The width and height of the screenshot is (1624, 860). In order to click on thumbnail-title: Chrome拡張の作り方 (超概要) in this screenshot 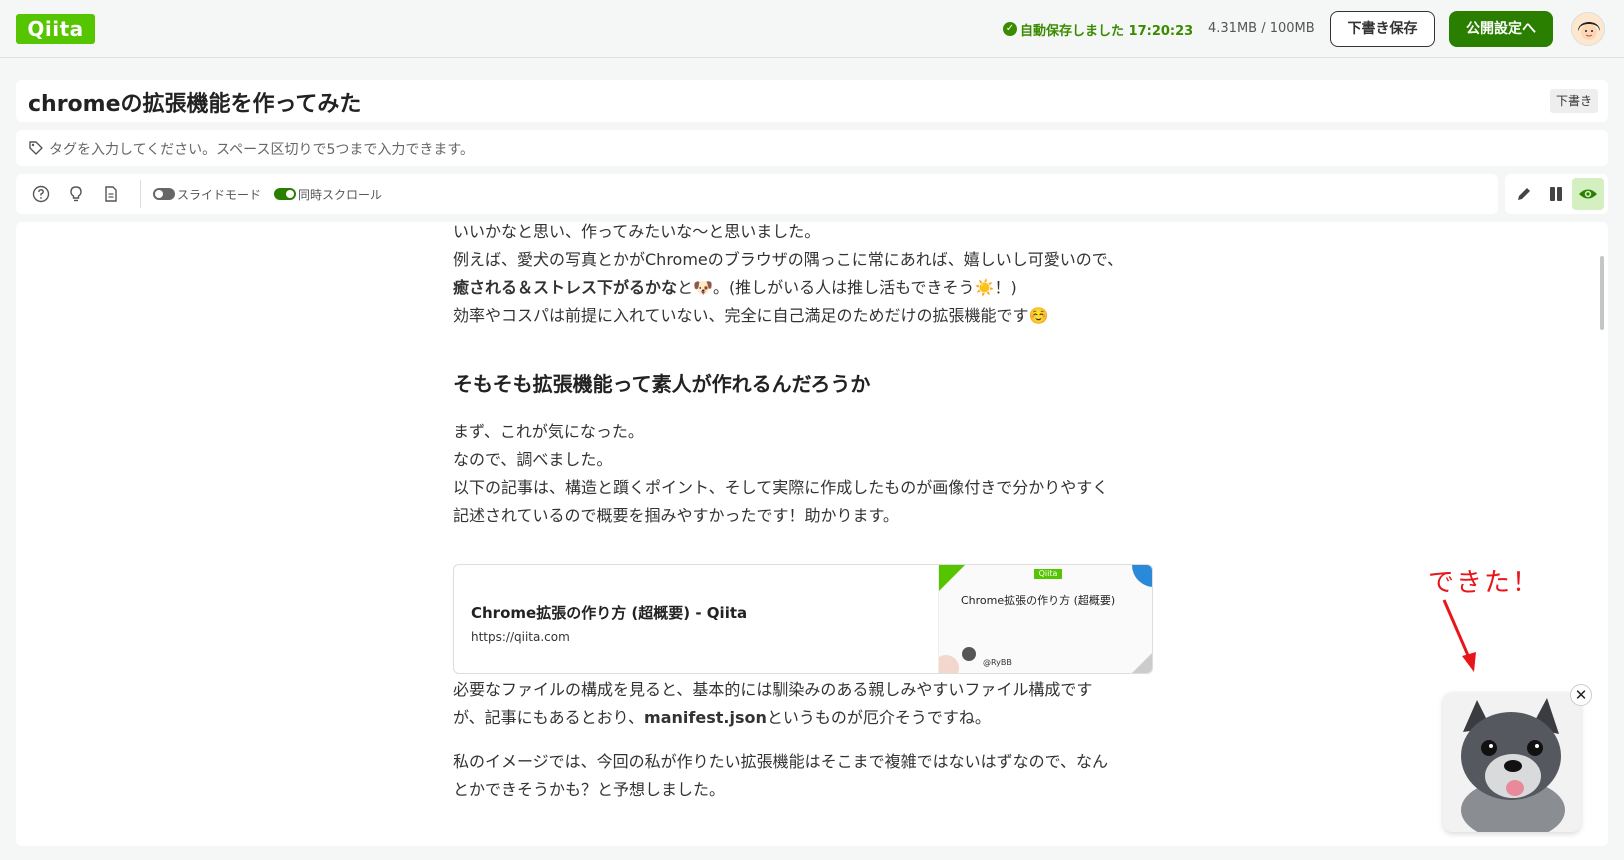, I will do `click(1038, 600)`.